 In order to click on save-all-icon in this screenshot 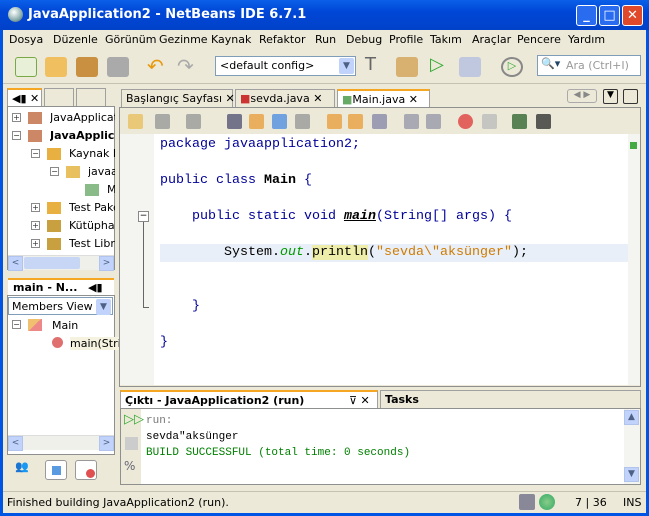, I will do `click(118, 67)`.